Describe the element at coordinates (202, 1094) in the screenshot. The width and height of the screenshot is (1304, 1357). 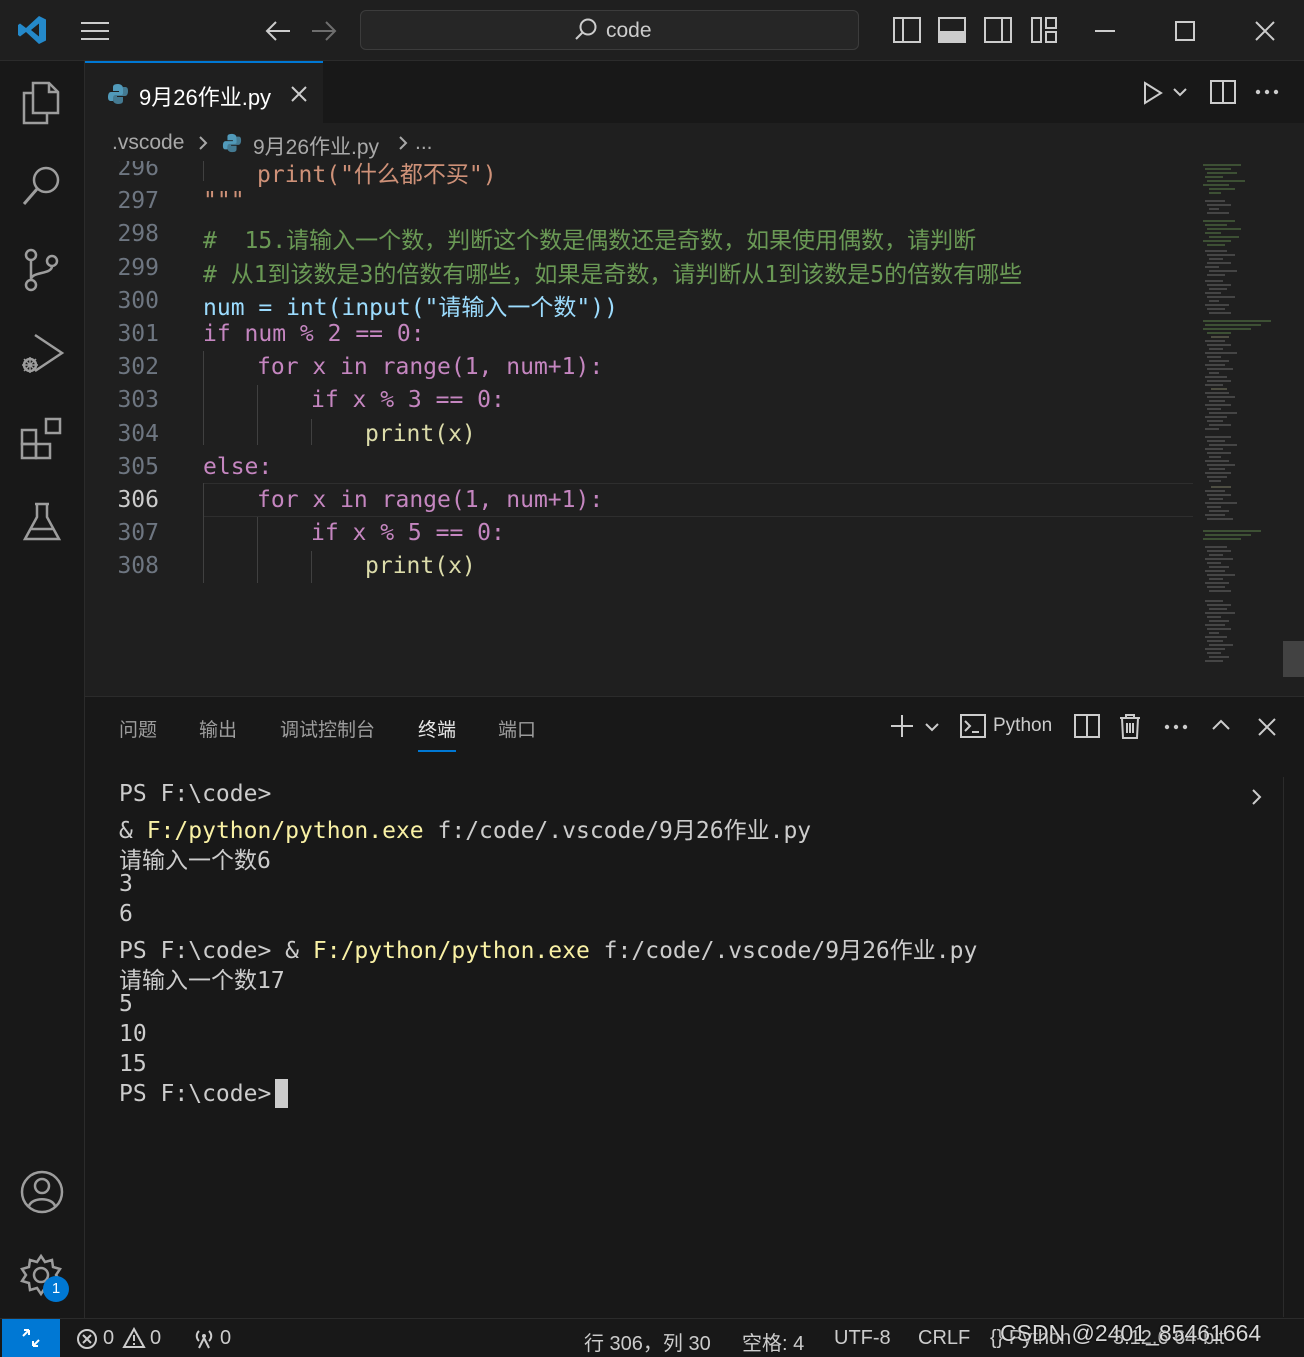
I see `terminal-line: PS F:\code>` at that location.